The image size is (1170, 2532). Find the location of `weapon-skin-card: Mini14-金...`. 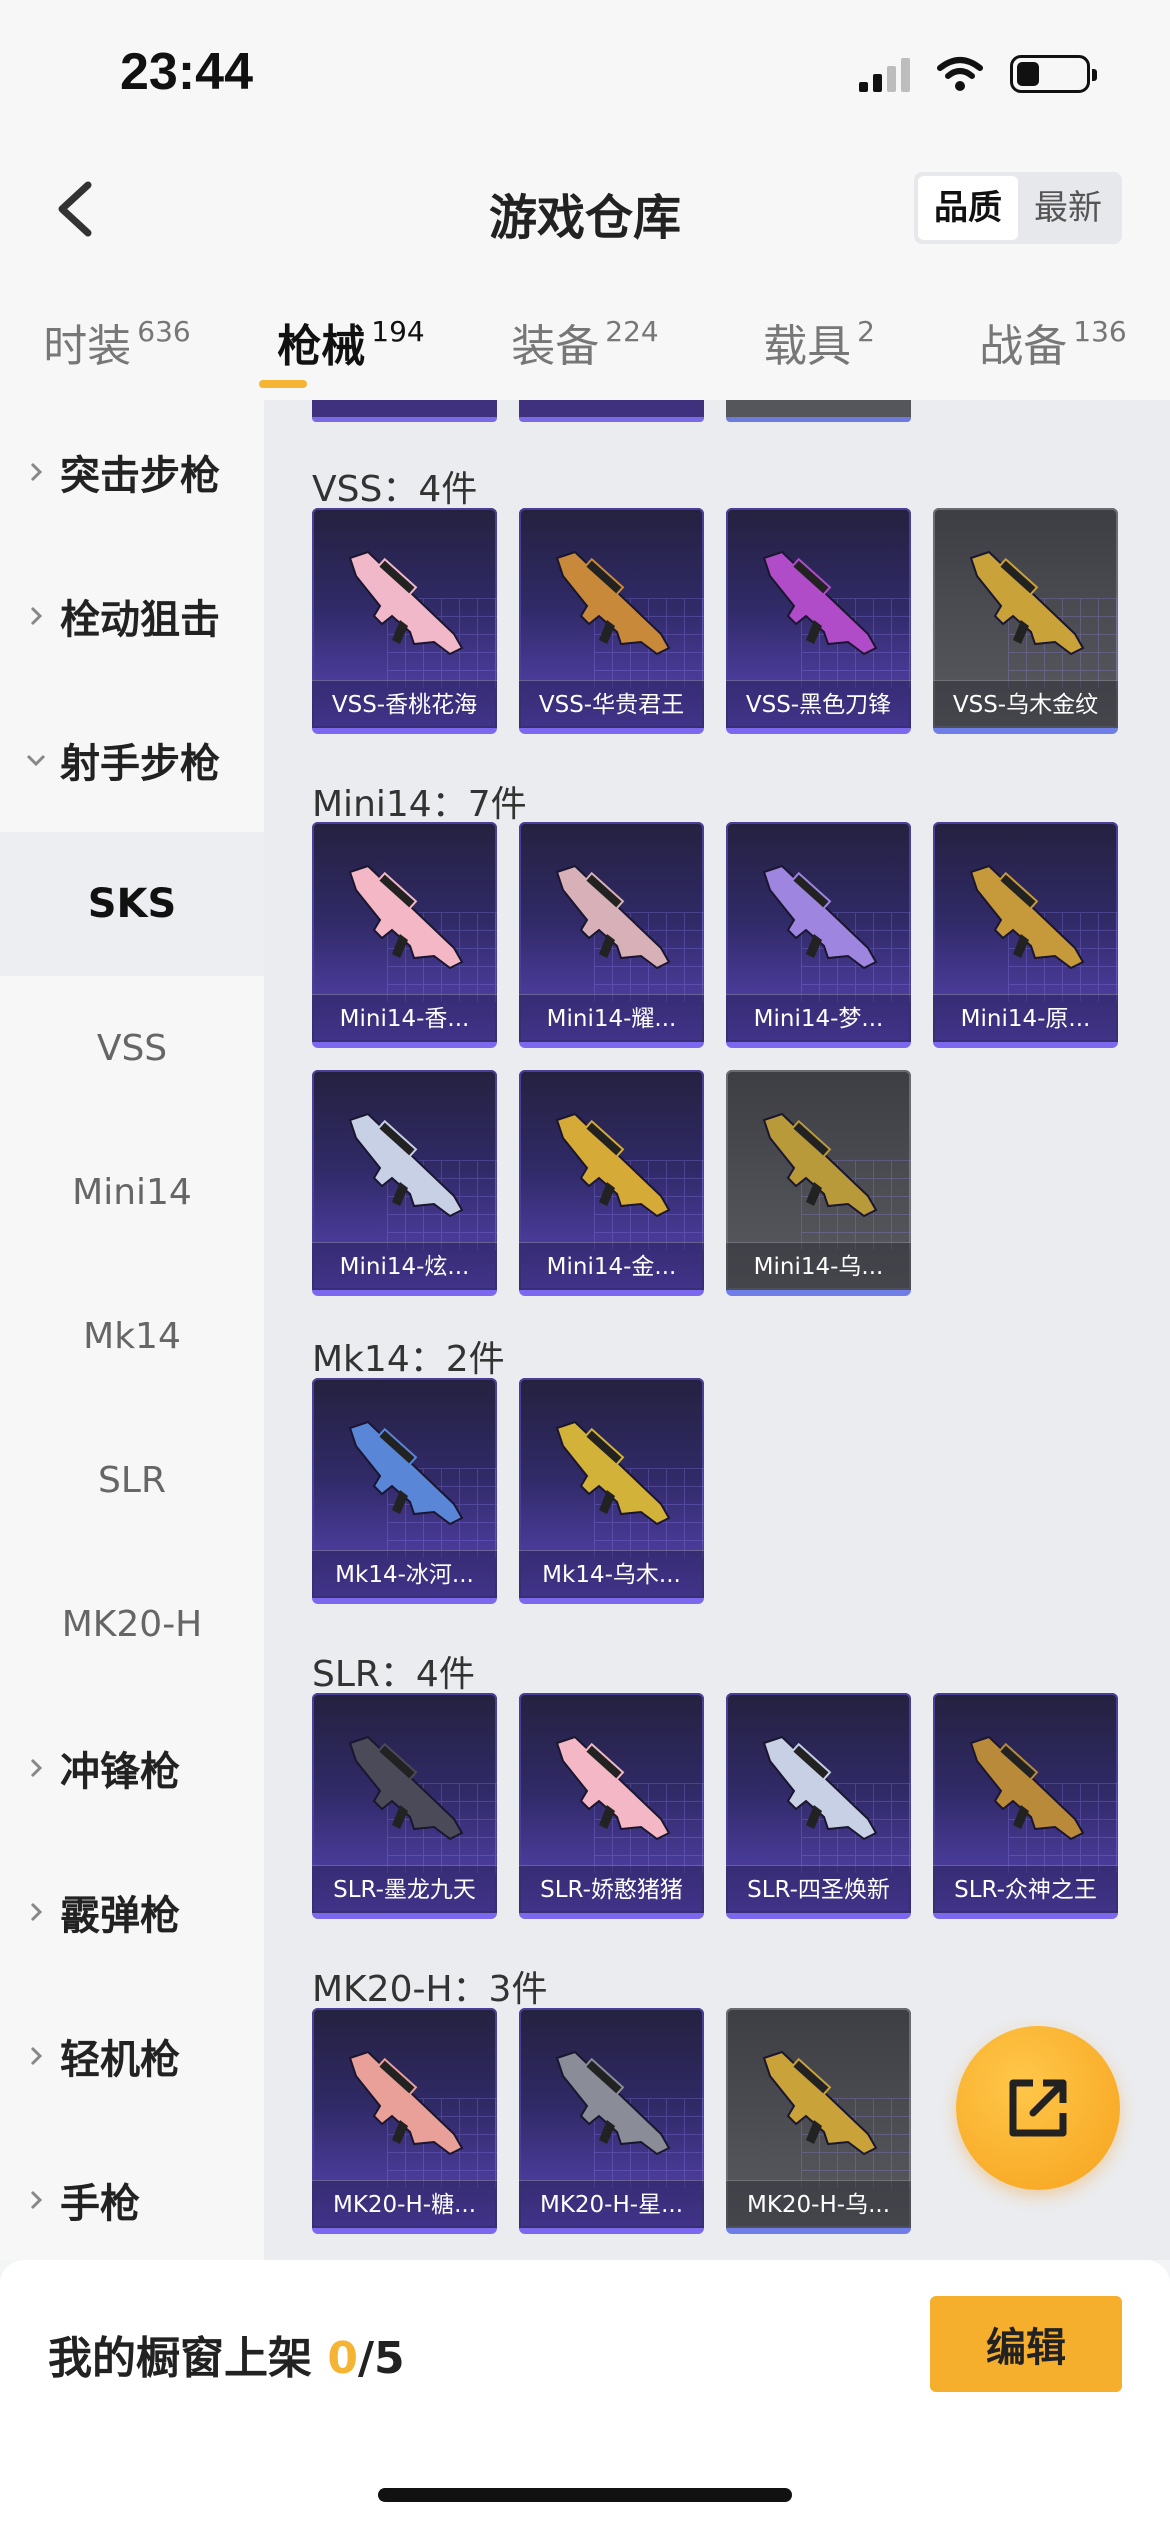

weapon-skin-card: Mini14-金... is located at coordinates (611, 1183).